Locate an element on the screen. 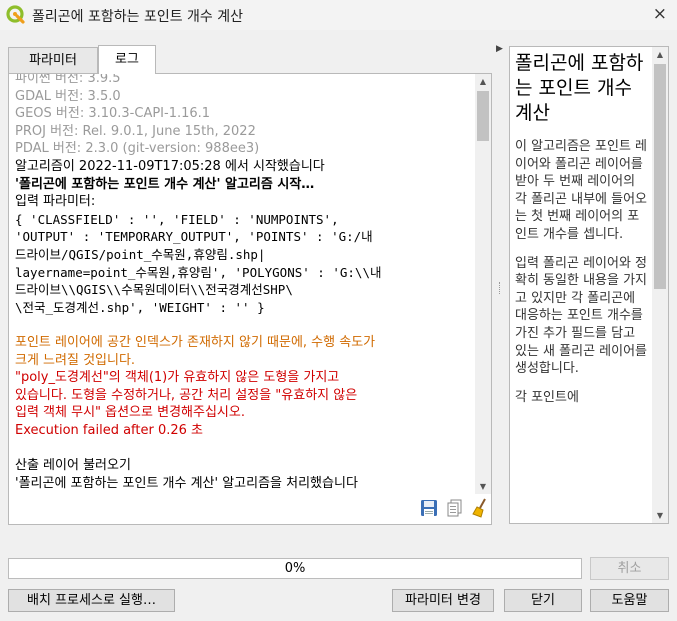 The image size is (677, 621). log-line: PROJ 버전: Rel. 9.0.1, June 15th, 2022 is located at coordinates (135, 131).